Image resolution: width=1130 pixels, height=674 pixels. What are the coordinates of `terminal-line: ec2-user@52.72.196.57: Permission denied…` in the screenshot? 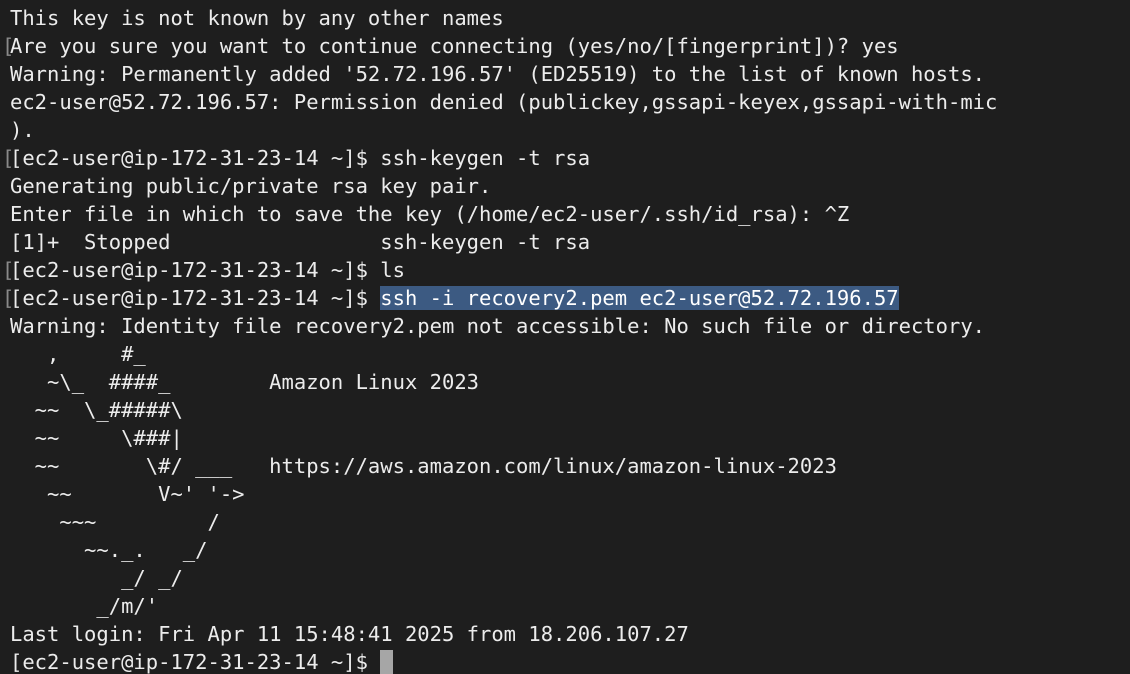 It's located at (504, 102).